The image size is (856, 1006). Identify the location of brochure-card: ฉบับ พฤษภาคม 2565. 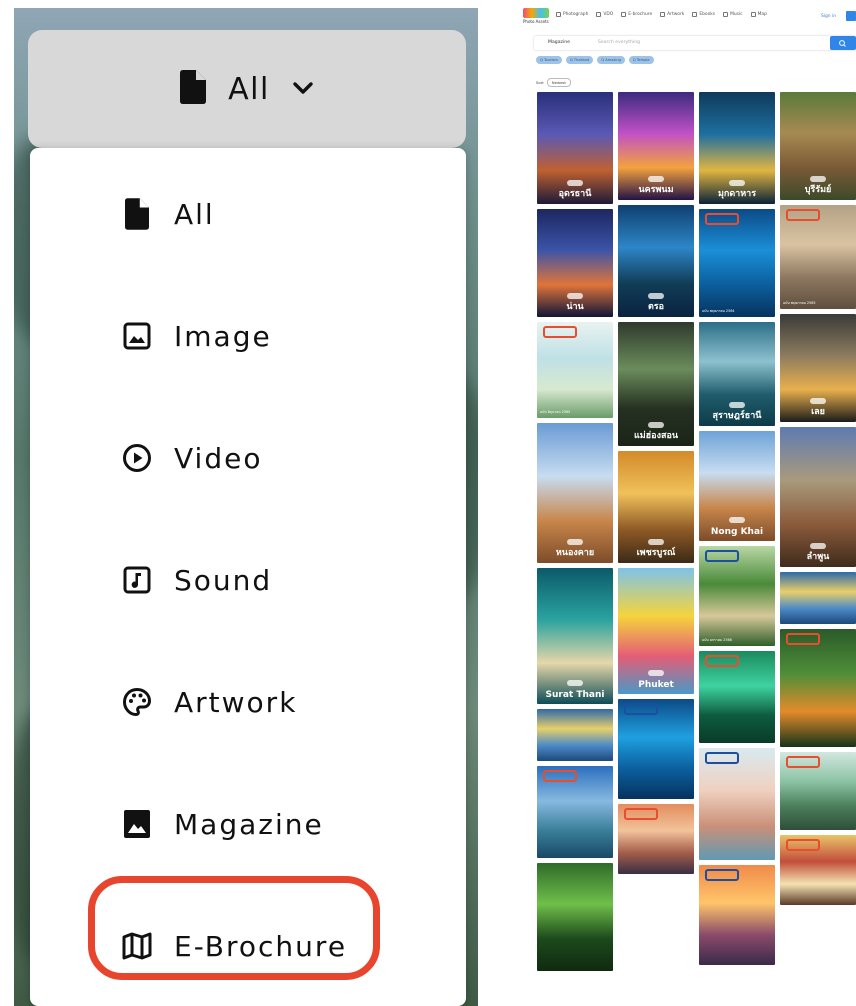
(818, 257).